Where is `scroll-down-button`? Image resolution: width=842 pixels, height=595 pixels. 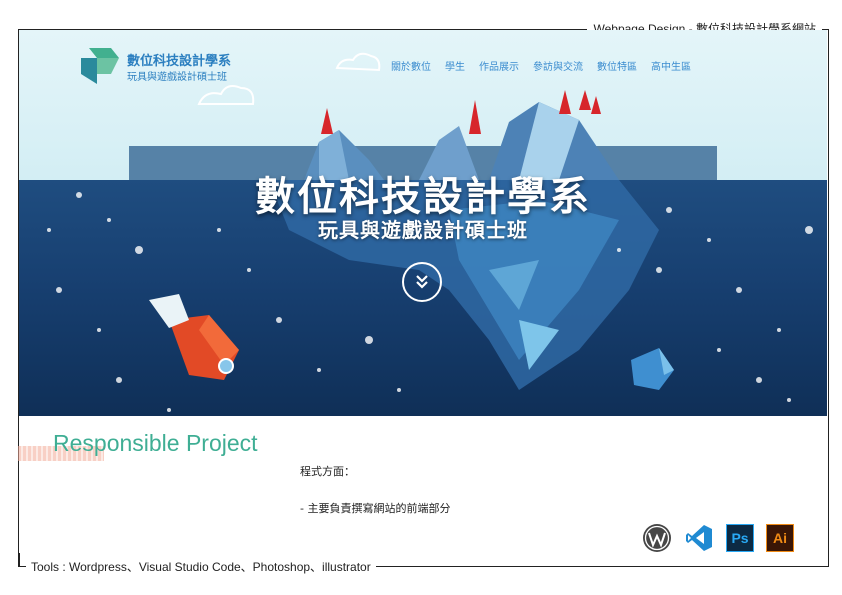 scroll-down-button is located at coordinates (422, 282).